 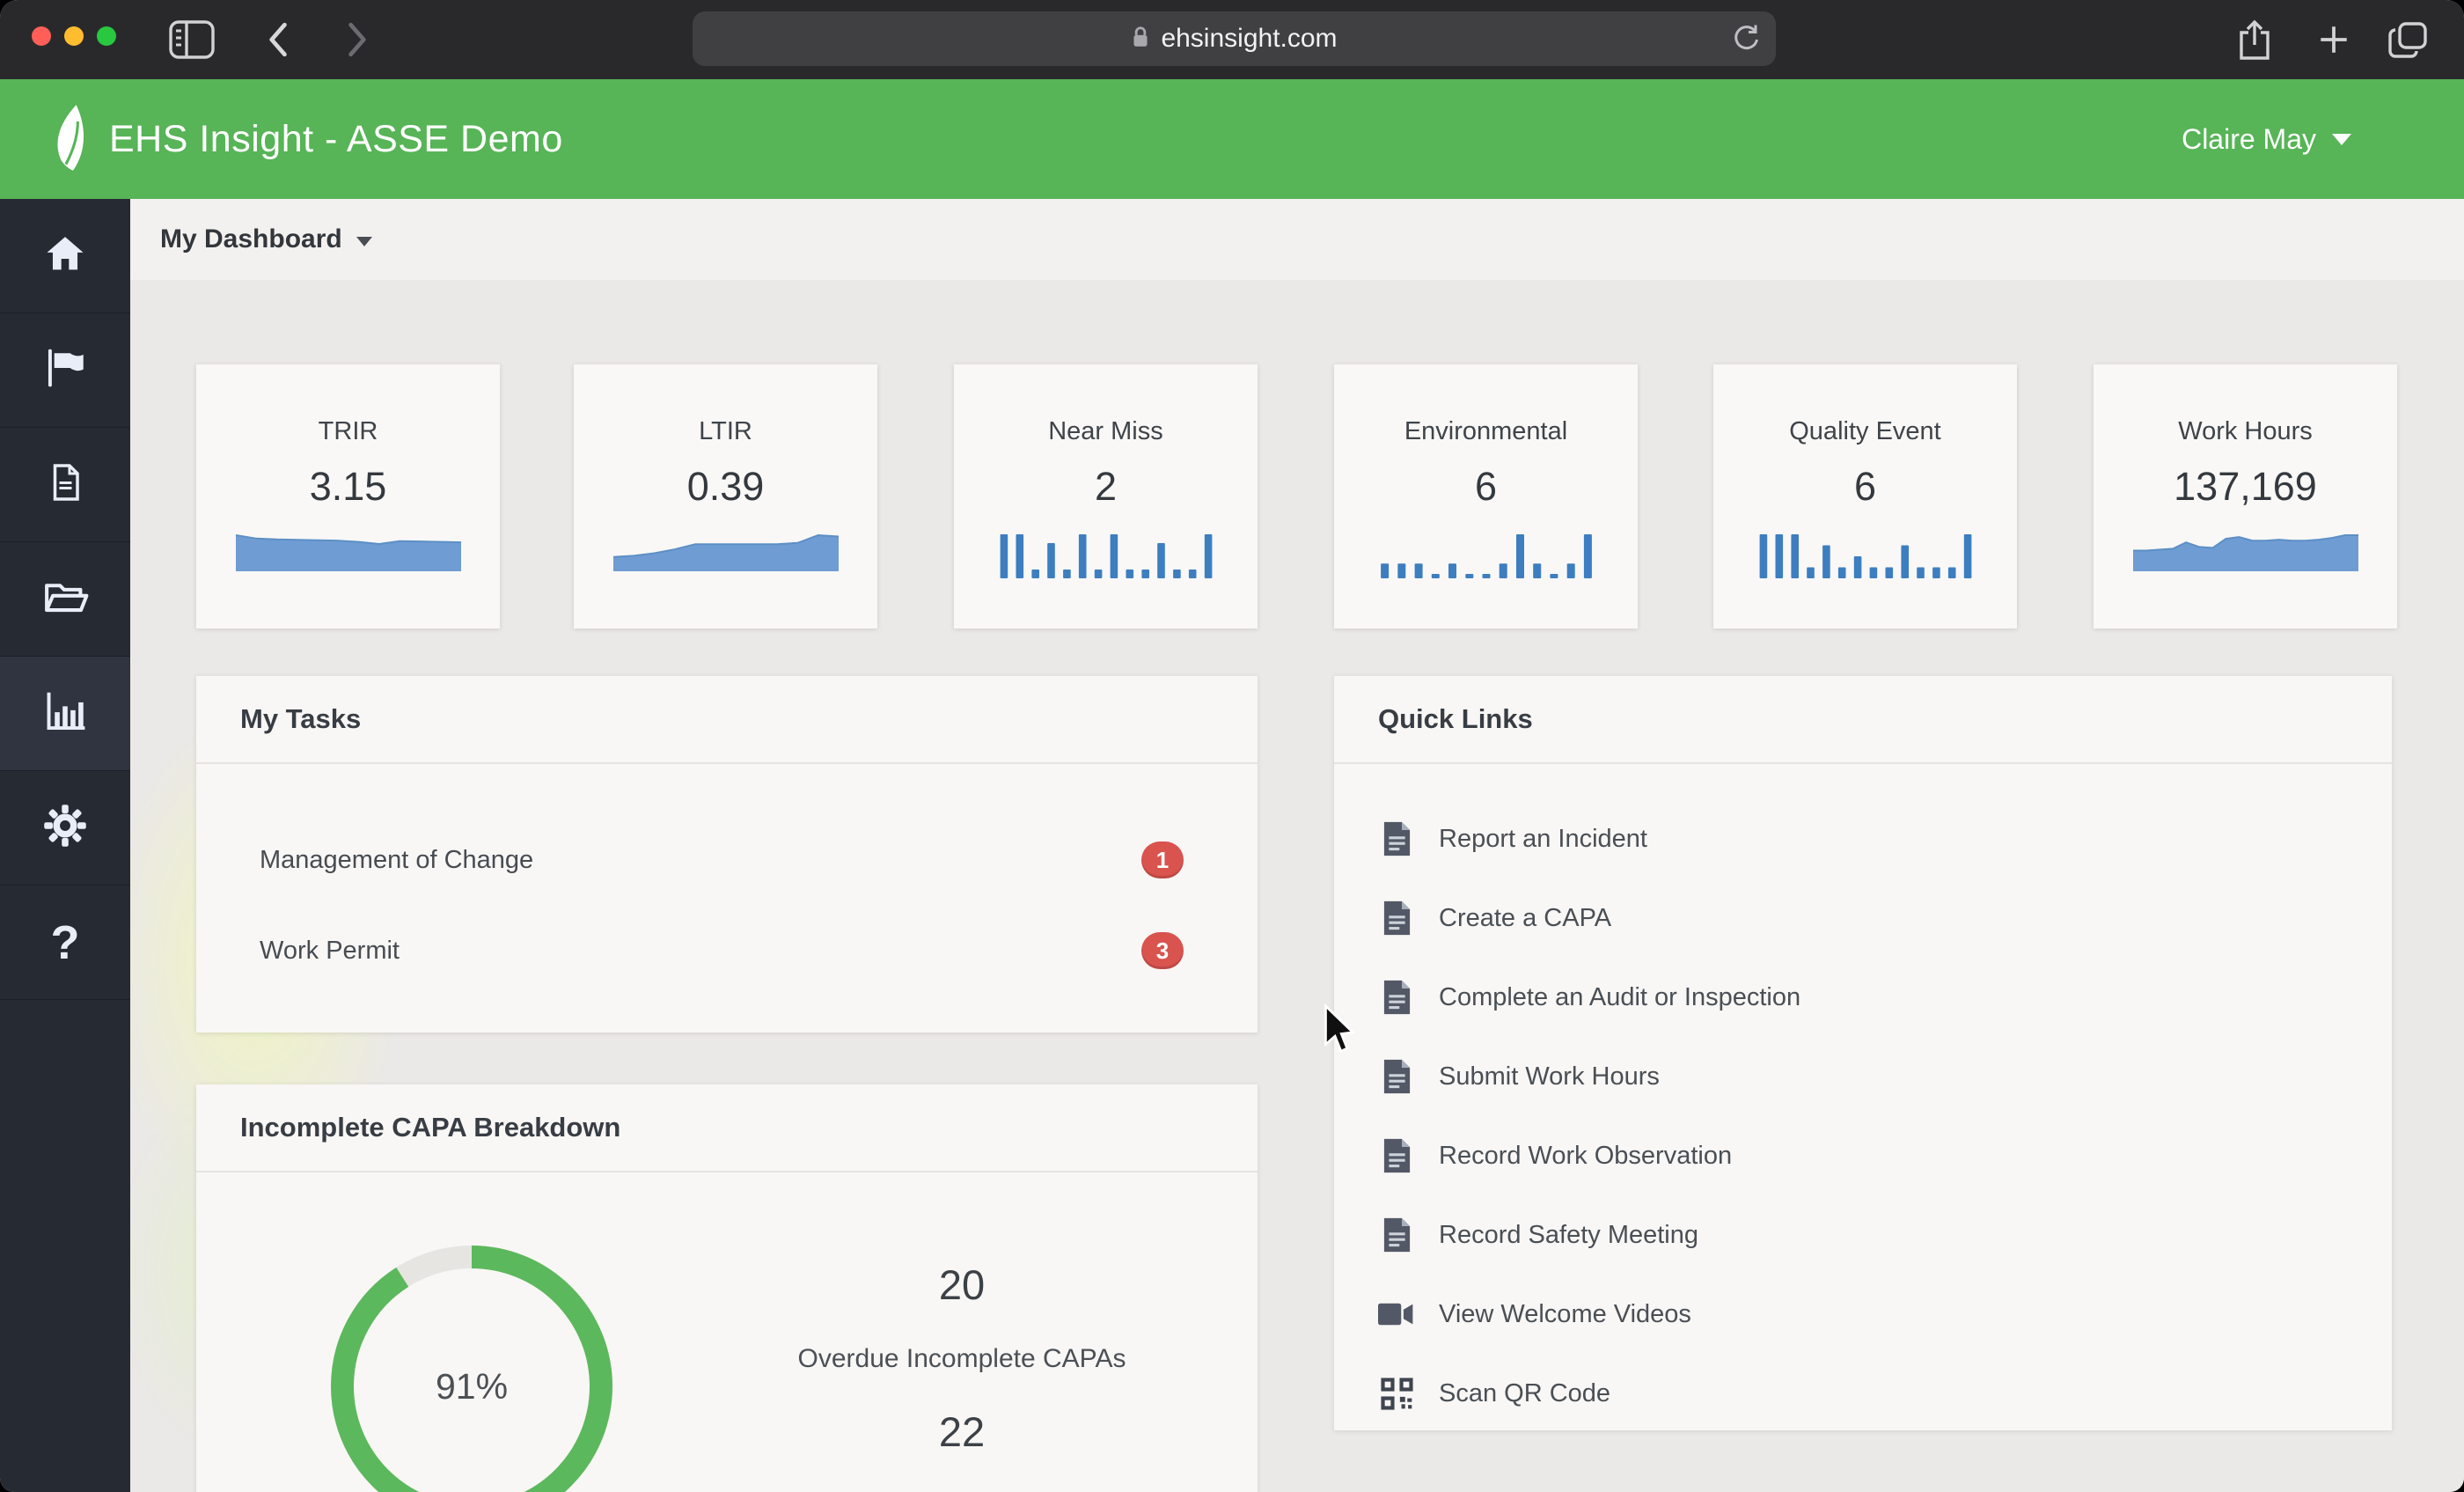 What do you see at coordinates (330, 950) in the screenshot?
I see `task-label: Work Permit` at bounding box center [330, 950].